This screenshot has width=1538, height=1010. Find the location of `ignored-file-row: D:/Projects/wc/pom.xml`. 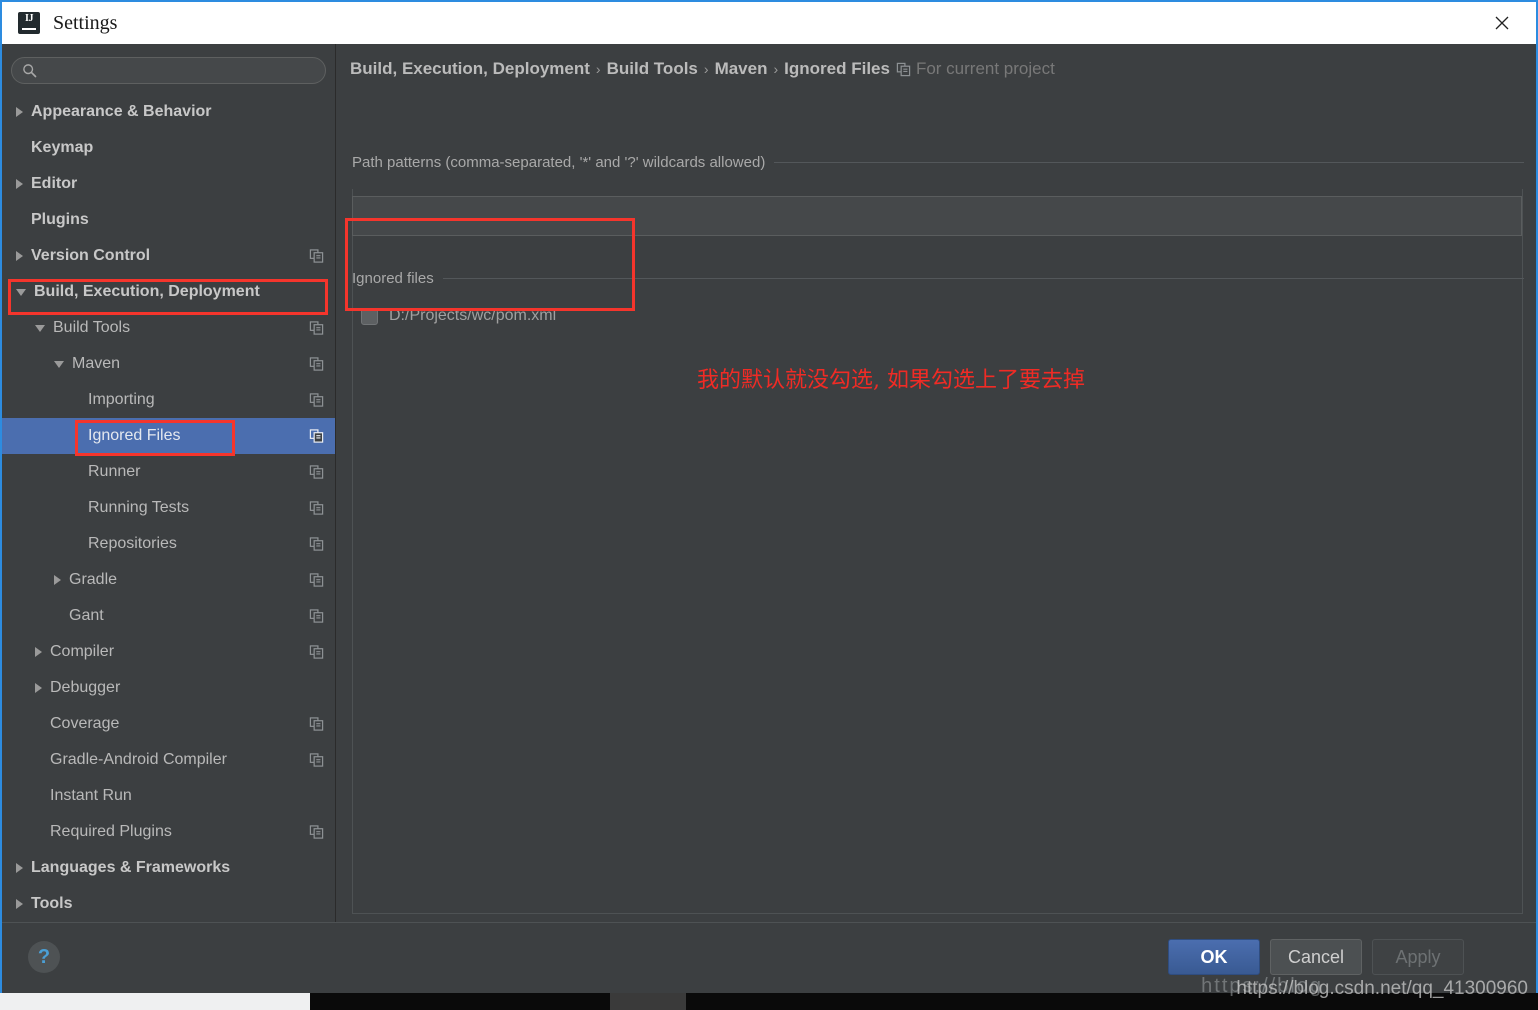

ignored-file-row: D:/Projects/wc/pom.xml is located at coordinates (938, 316).